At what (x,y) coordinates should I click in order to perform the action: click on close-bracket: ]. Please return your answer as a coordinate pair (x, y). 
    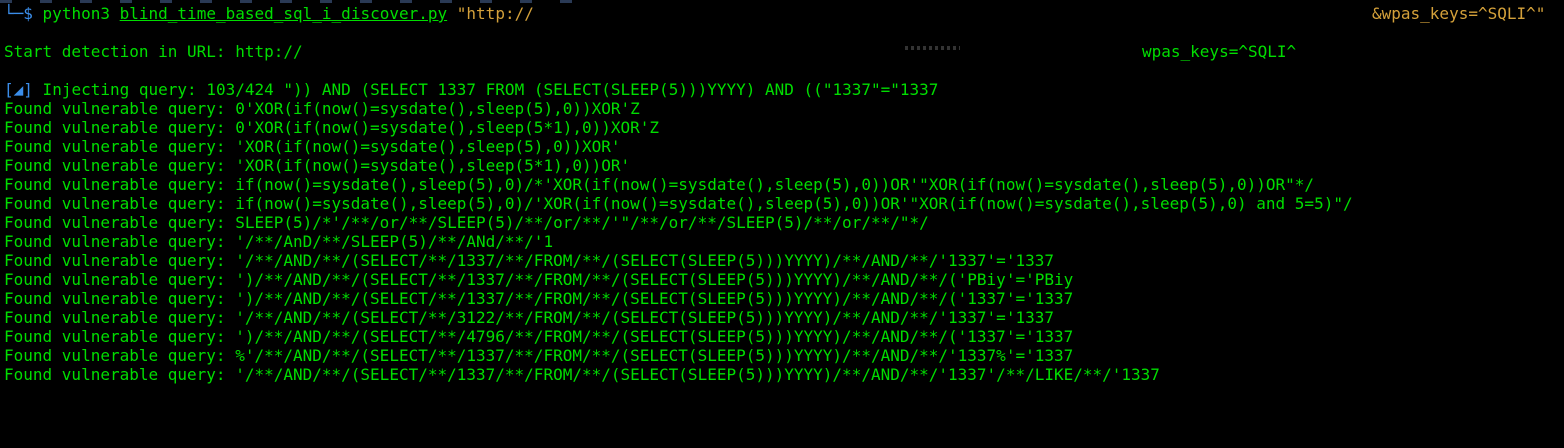
    Looking at the image, I should click on (28, 89).